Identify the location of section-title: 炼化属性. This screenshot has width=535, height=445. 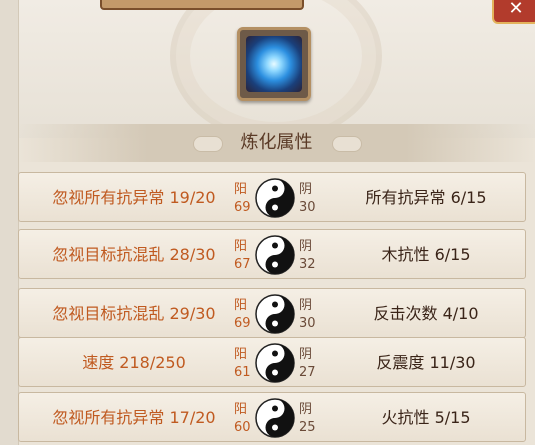
(276, 142).